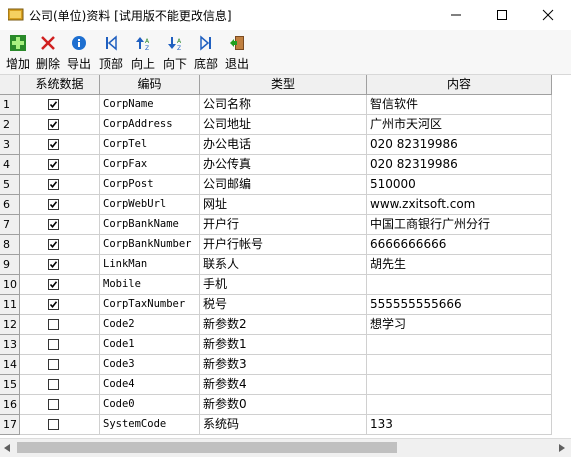 The width and height of the screenshot is (571, 457). I want to click on type-cell: 新参数2, so click(283, 325).